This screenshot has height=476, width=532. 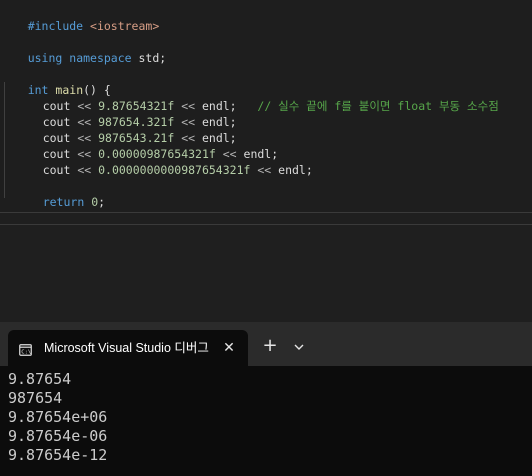 What do you see at coordinates (174, 170) in the screenshot?
I see `float-literal: 0.0000000000987654321f` at bounding box center [174, 170].